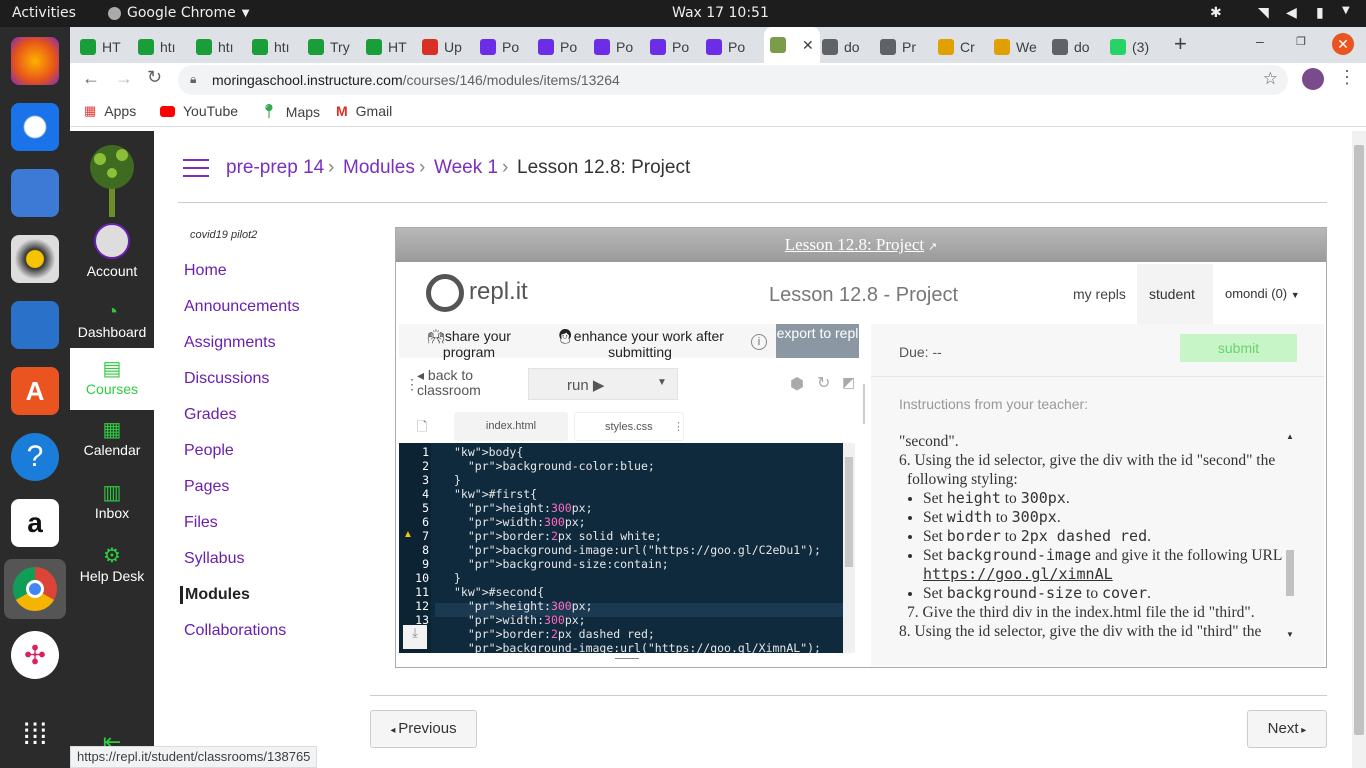  I want to click on export-to-repl-button: export to repl, so click(817, 341).